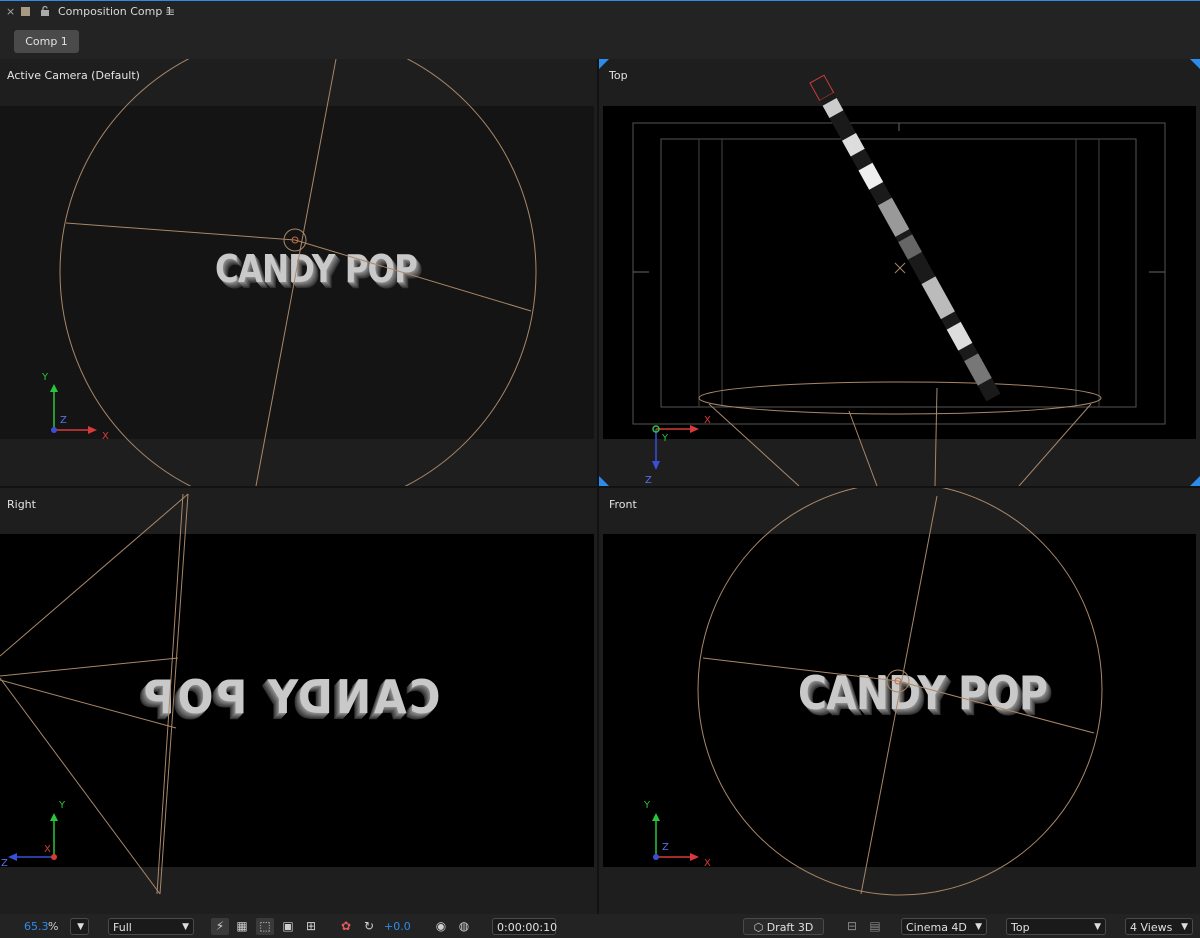 This screenshot has width=1200, height=938. Describe the element at coordinates (758, 927) in the screenshot. I see `cube-icon: ⬡` at that location.